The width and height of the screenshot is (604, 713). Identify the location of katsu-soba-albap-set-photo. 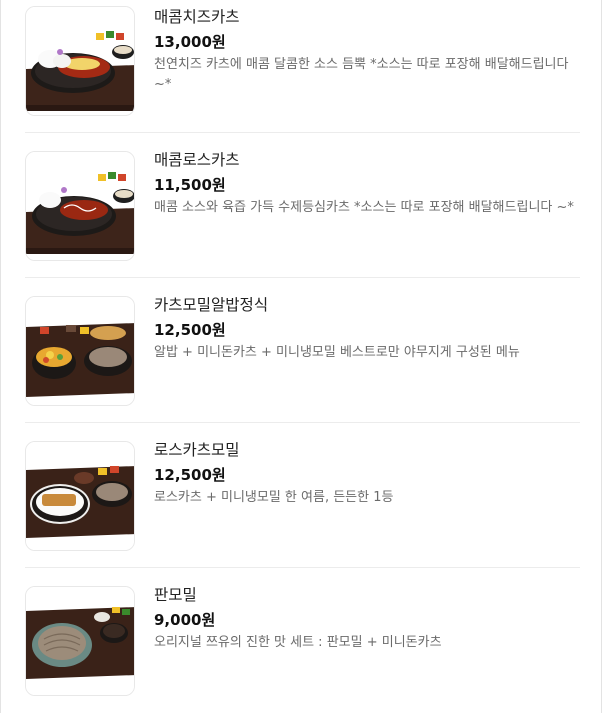
(80, 351).